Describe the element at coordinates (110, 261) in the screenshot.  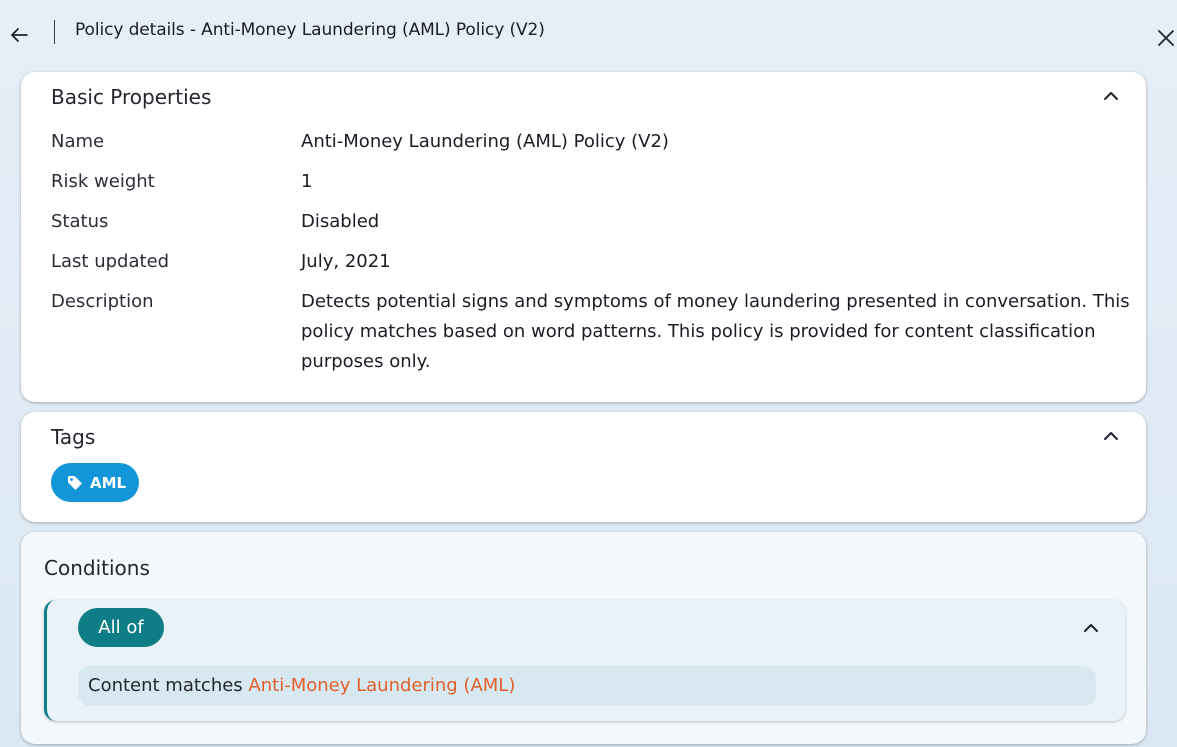
I see `property-label: Last updated` at that location.